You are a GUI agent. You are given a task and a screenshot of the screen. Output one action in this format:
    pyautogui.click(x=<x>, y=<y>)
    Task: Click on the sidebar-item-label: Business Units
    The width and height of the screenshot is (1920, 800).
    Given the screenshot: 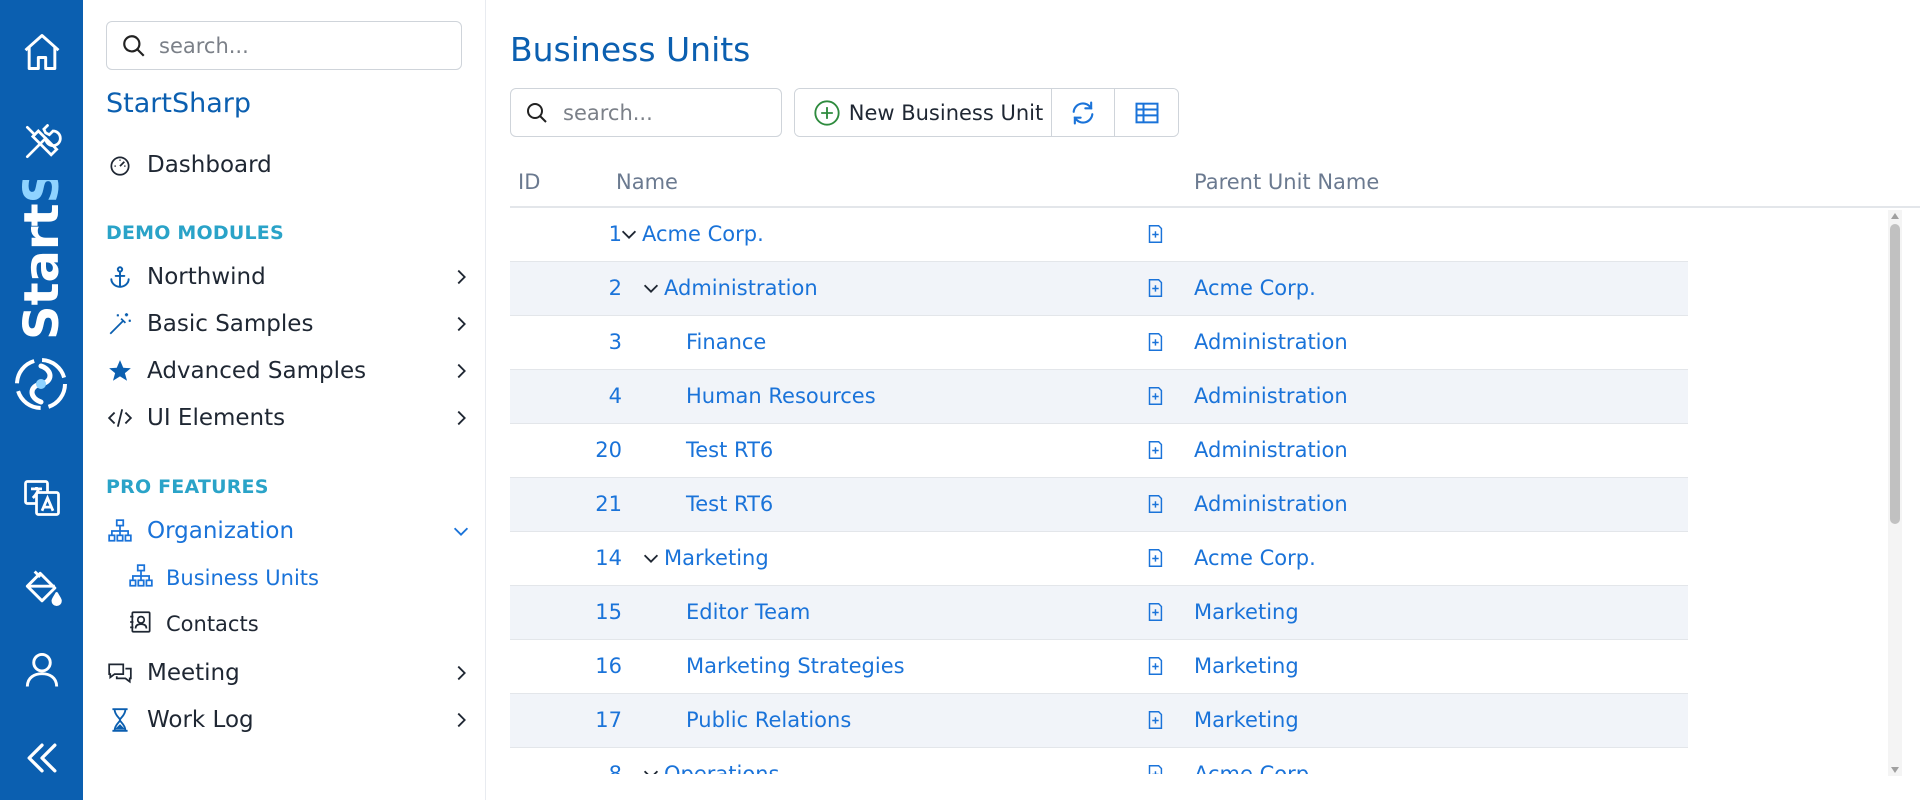 What is the action you would take?
    pyautogui.click(x=242, y=578)
    